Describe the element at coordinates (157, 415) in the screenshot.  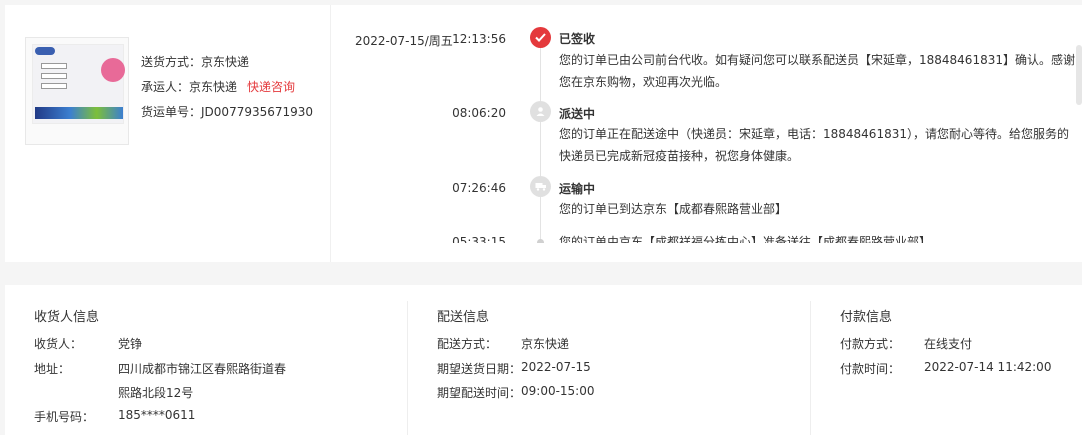
I see `receiver-phone-value: 185****0611` at that location.